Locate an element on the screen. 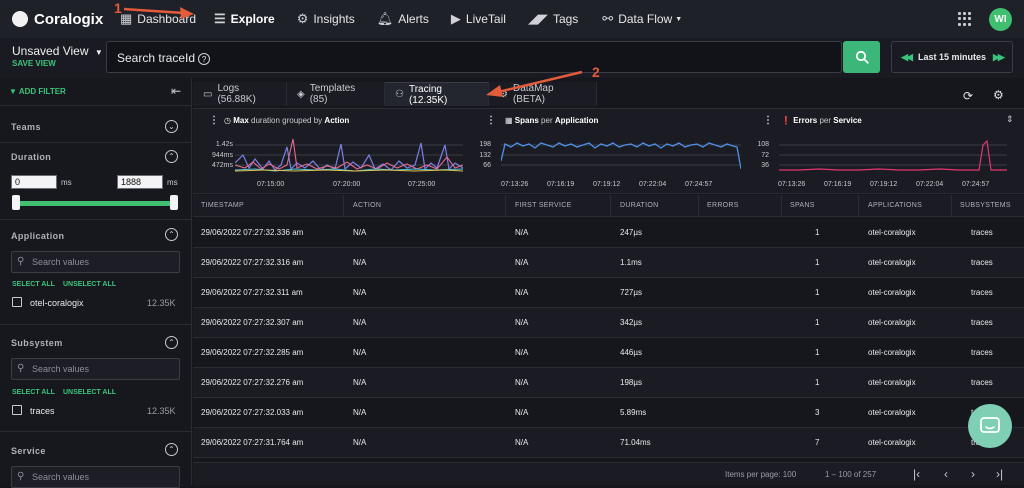  teams-expand-icon: ⌄ is located at coordinates (171, 126).